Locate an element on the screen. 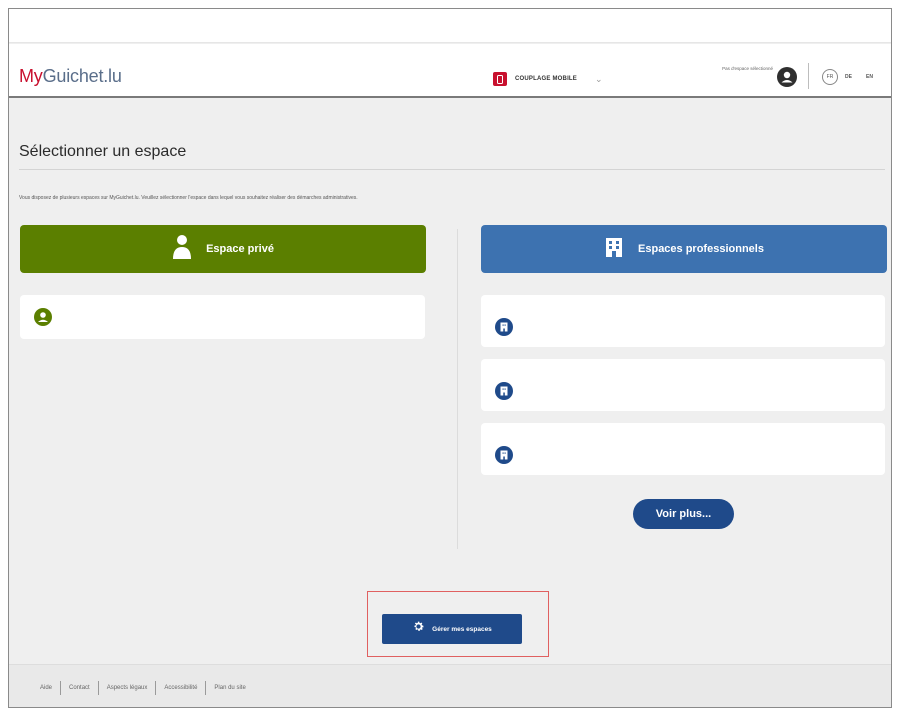 The image size is (899, 709). footer-link-contact: Contact is located at coordinates (79, 688).